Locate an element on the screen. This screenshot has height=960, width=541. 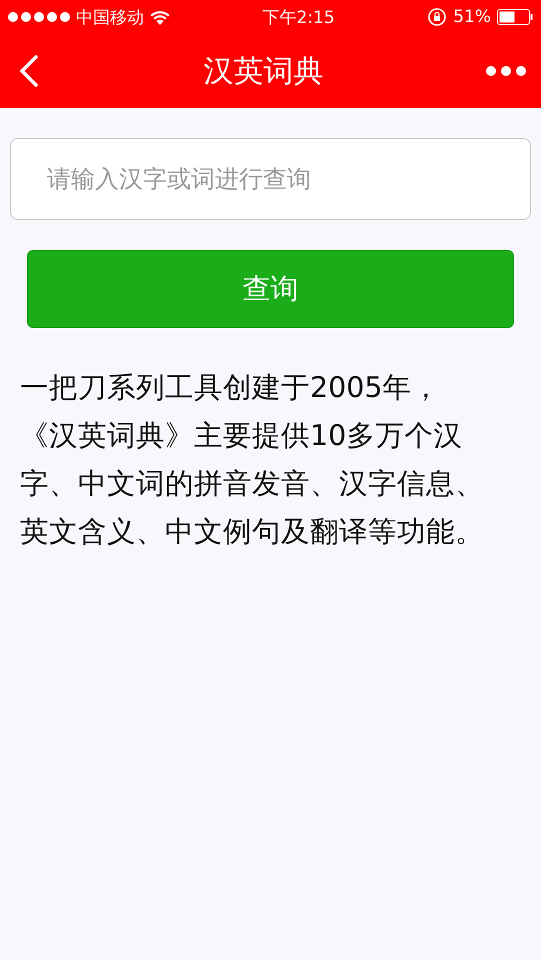
query-button: 查询 is located at coordinates (270, 289).